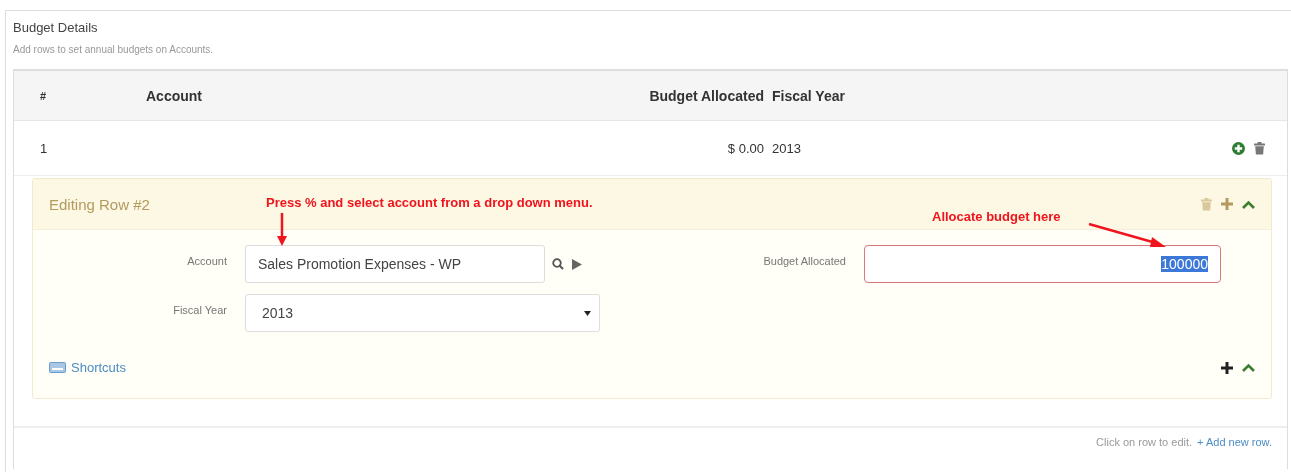 The height and width of the screenshot is (472, 1291). I want to click on budget-input: 100000, so click(1042, 264).